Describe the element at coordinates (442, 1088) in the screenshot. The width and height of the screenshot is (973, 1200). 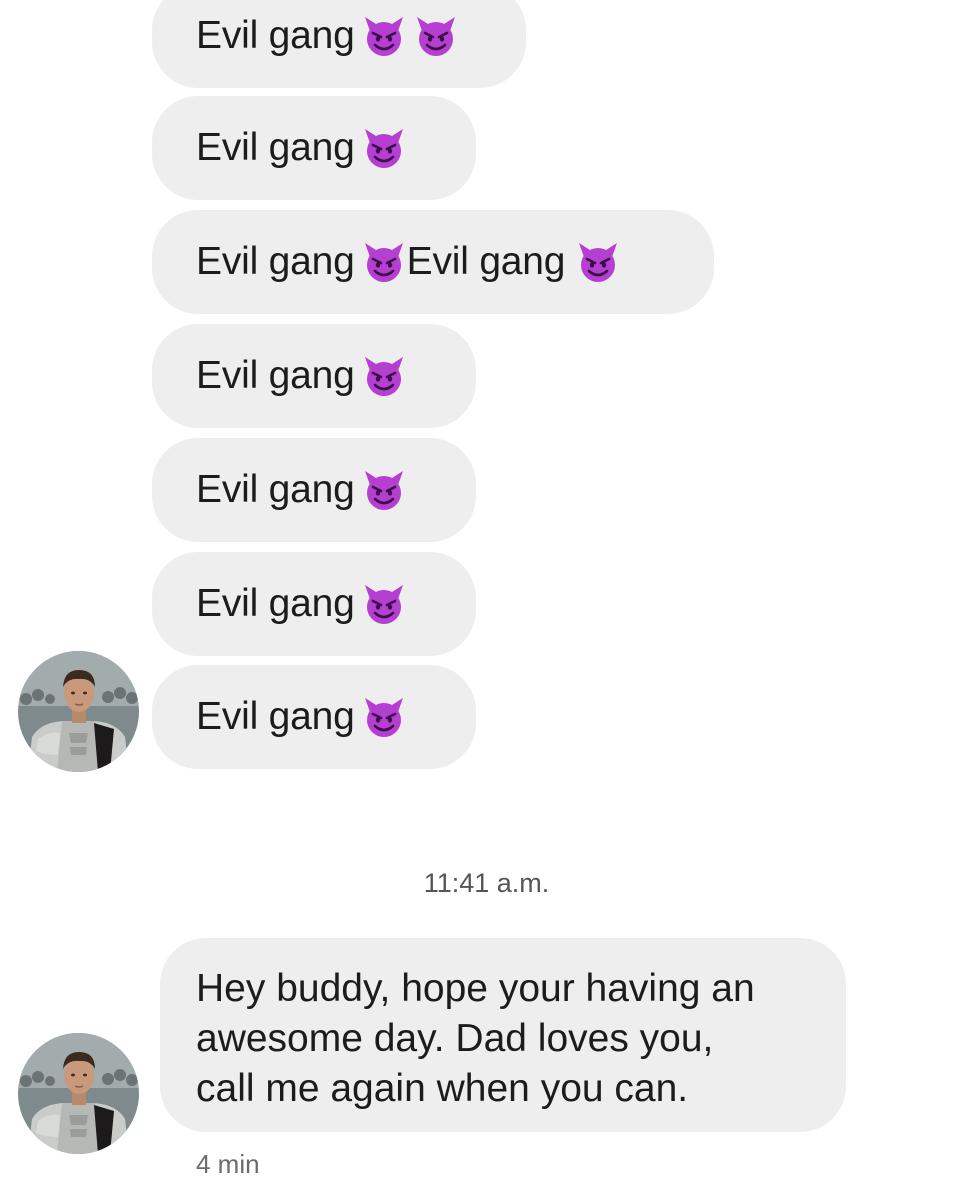
I see `message-line: call me again when you can.` at that location.